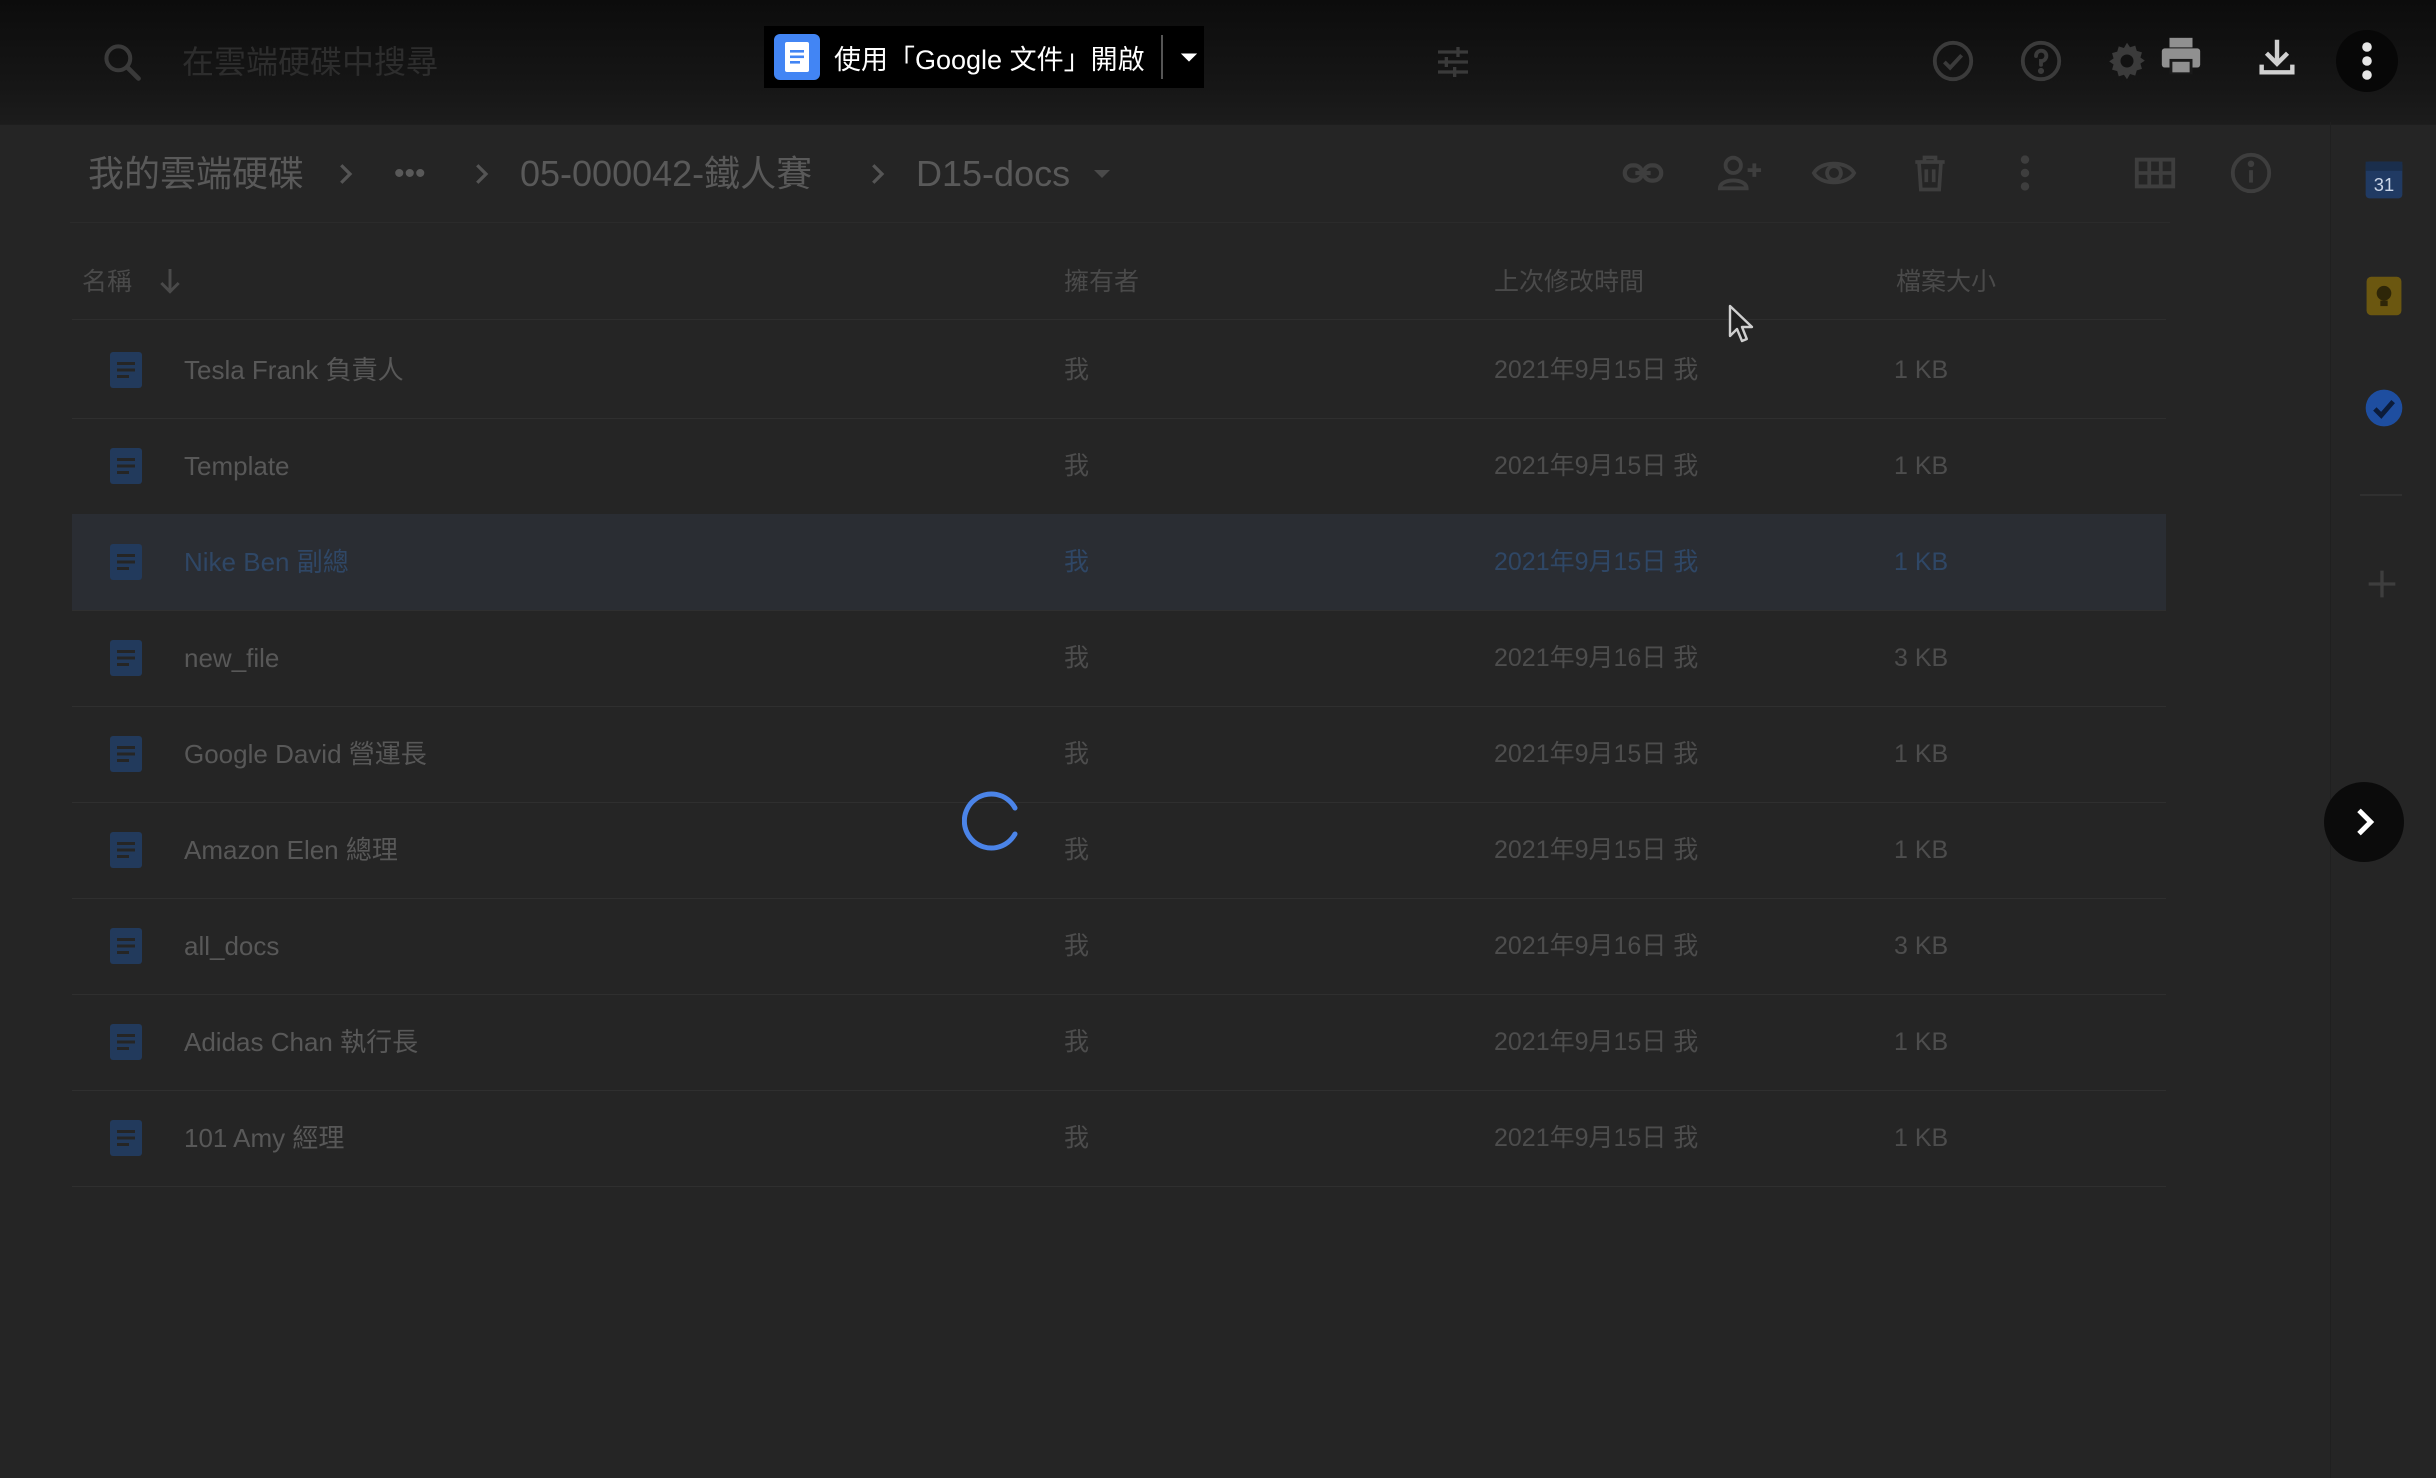 The width and height of the screenshot is (2436, 1478). I want to click on file-row: new_file 我 2021年9月16日 我 3 KB, so click(1119, 658).